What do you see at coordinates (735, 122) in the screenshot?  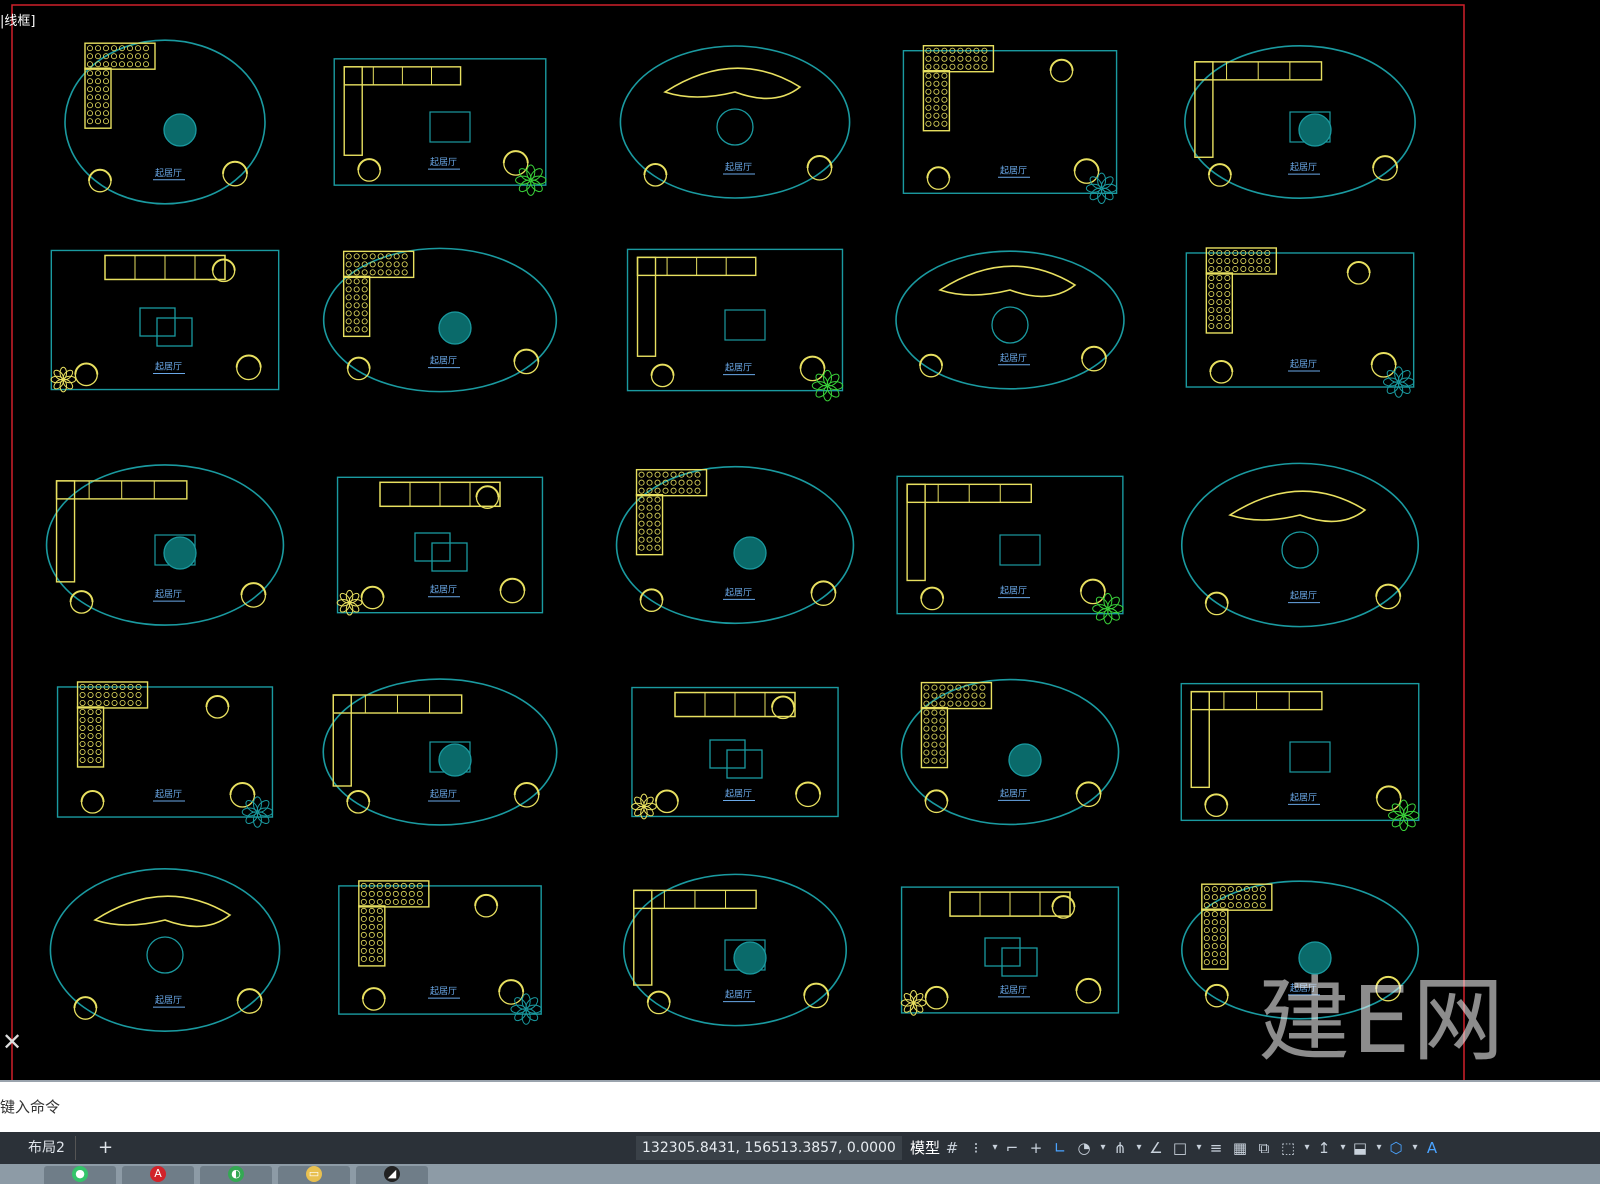 I see `furniture-block-3: 起居厅` at bounding box center [735, 122].